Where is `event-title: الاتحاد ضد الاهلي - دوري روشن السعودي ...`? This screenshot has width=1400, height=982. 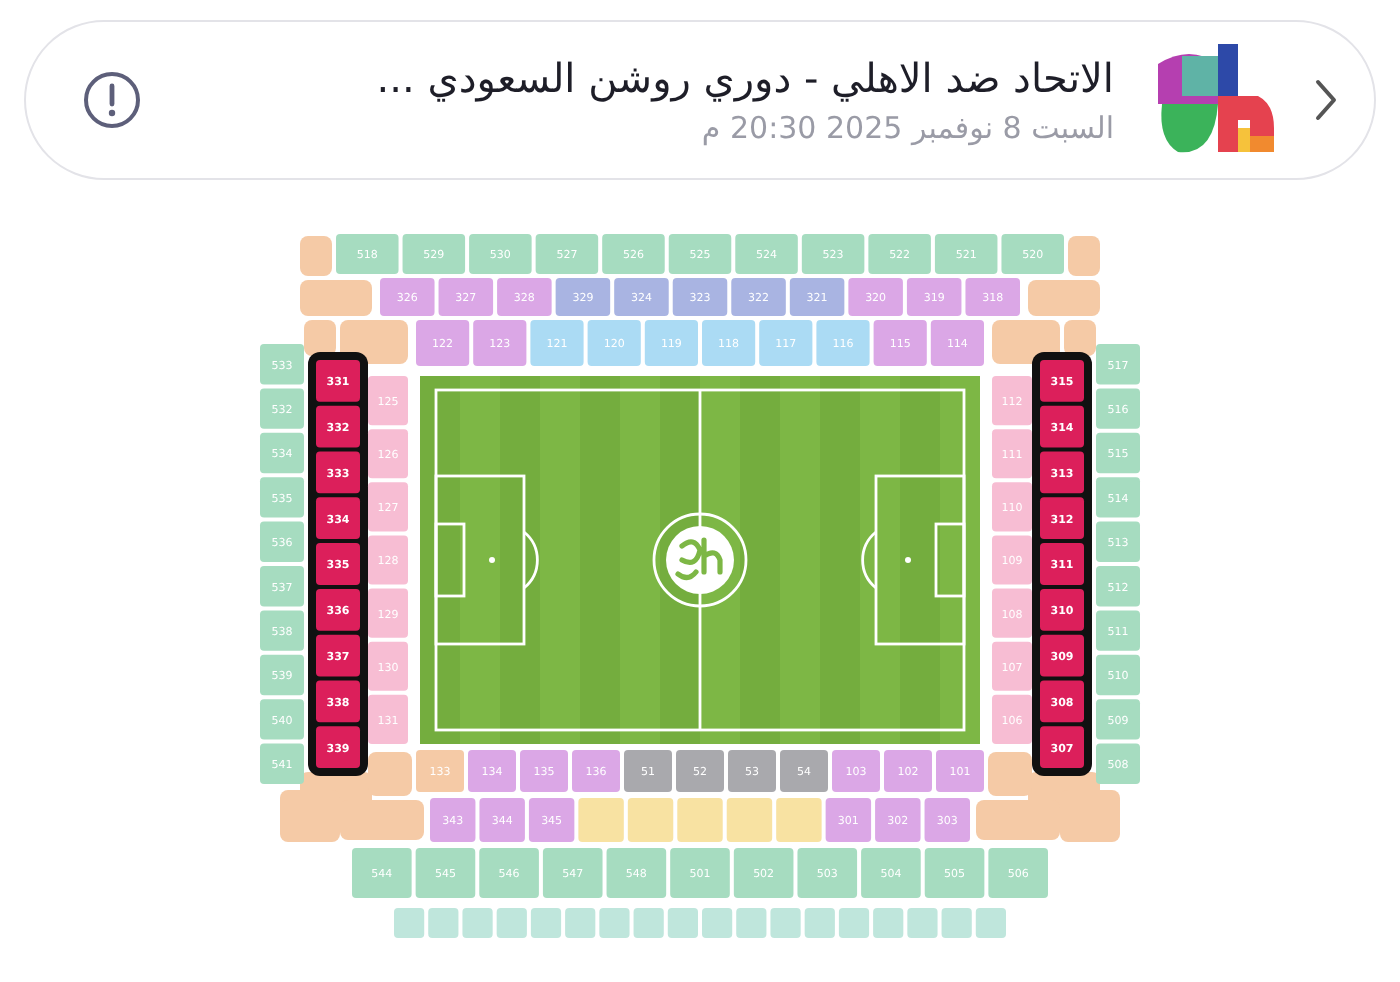
event-title: الاتحاد ضد الاهلي - دوري روشن السعودي ... is located at coordinates (745, 78).